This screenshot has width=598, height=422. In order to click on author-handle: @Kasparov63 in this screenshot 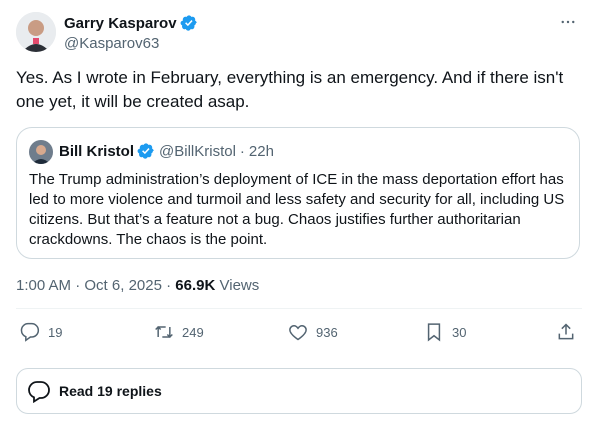, I will do `click(111, 43)`.